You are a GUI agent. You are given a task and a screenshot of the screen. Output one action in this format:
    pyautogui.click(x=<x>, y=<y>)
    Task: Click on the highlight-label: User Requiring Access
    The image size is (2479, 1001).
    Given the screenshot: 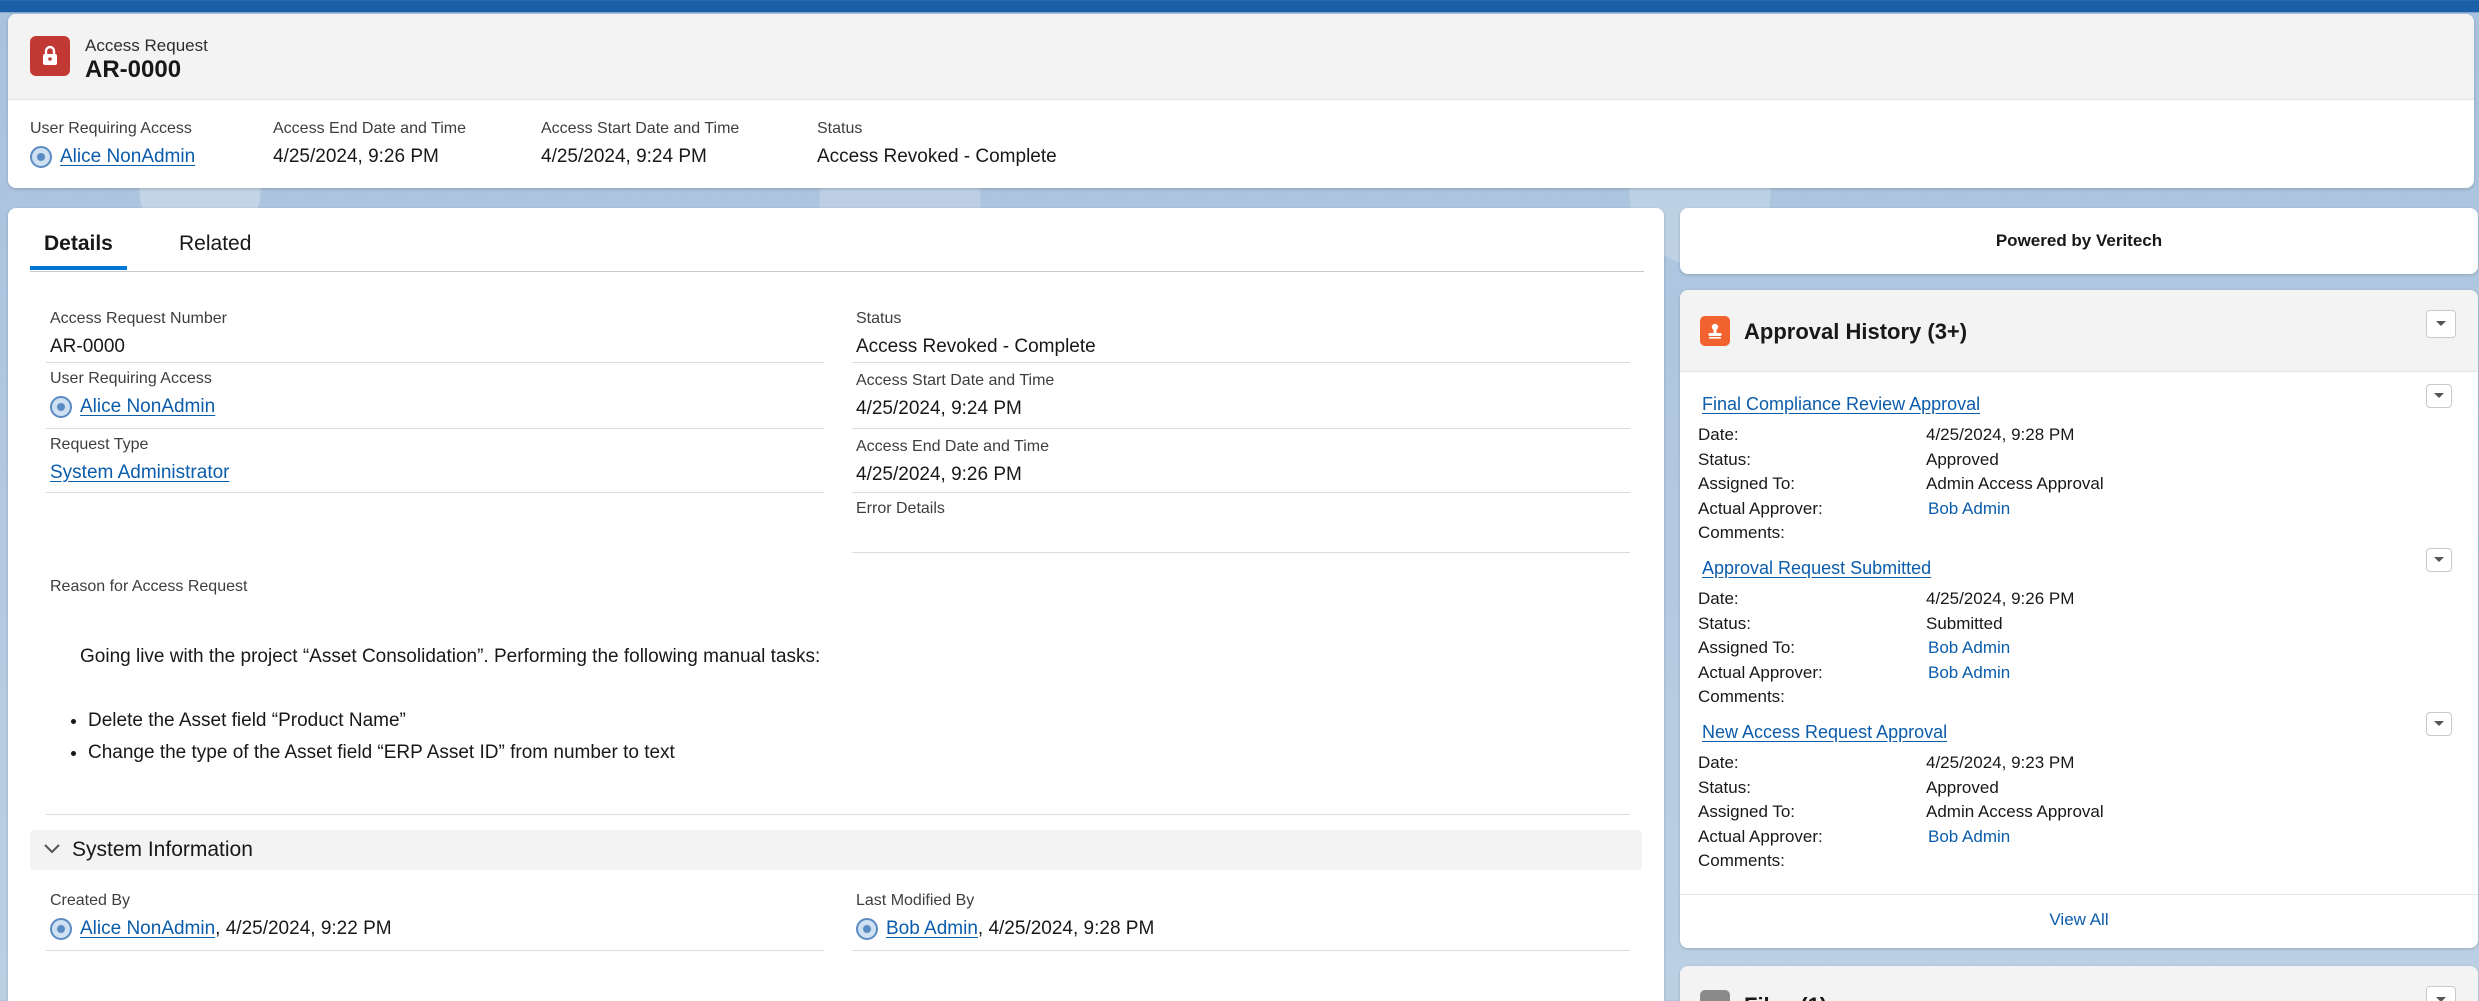 What is the action you would take?
    pyautogui.click(x=111, y=128)
    